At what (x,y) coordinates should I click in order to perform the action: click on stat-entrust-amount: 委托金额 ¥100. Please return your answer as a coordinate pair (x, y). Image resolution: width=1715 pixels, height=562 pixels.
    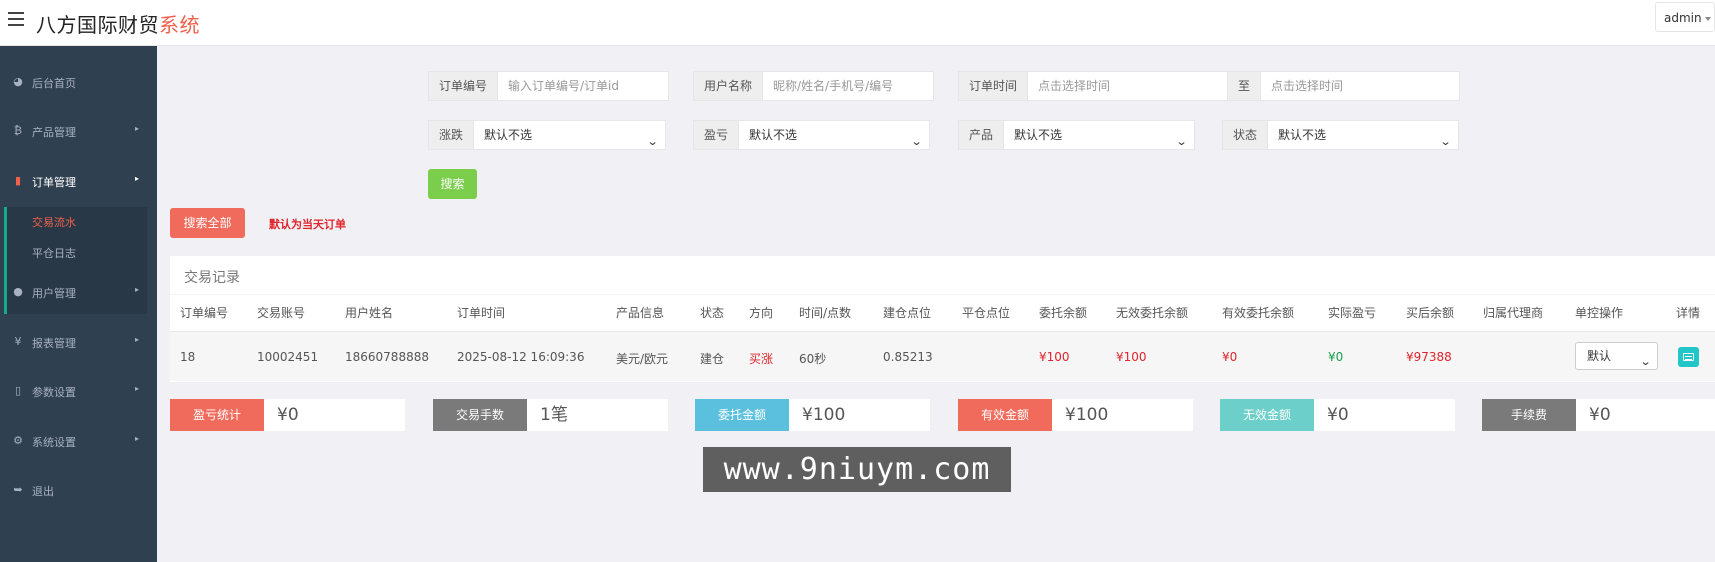
    Looking at the image, I should click on (812, 415).